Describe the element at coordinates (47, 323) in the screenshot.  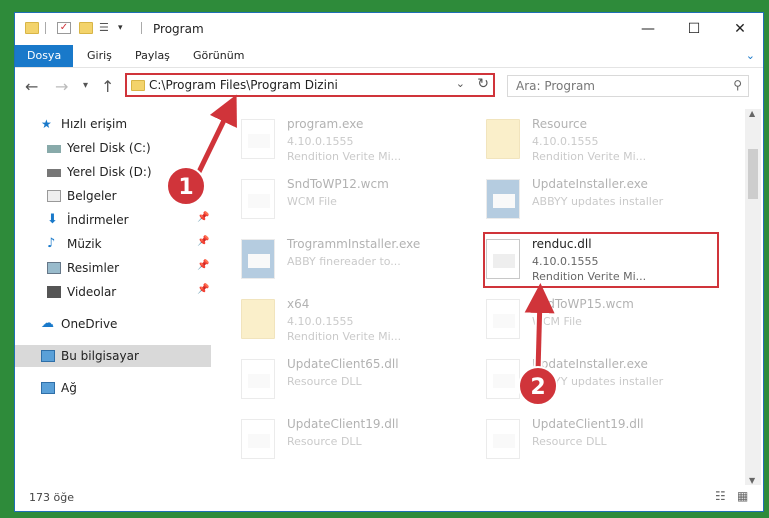
I see `cloud-icon: ☁` at that location.